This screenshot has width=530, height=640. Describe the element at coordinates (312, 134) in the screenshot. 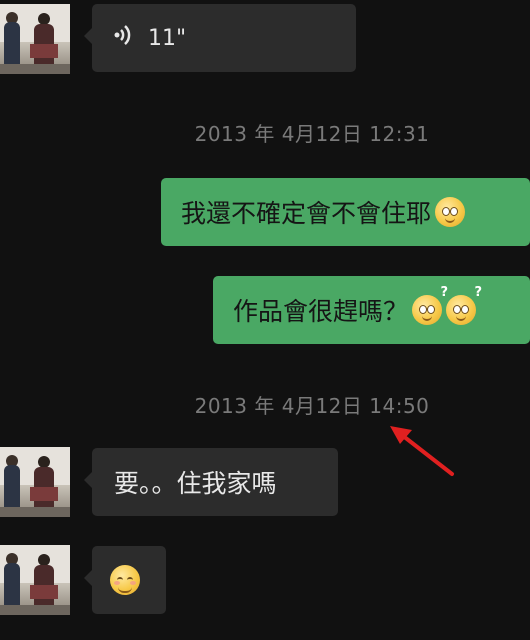

I see `timestamp: 2013 年 4月12日 12:31` at that location.